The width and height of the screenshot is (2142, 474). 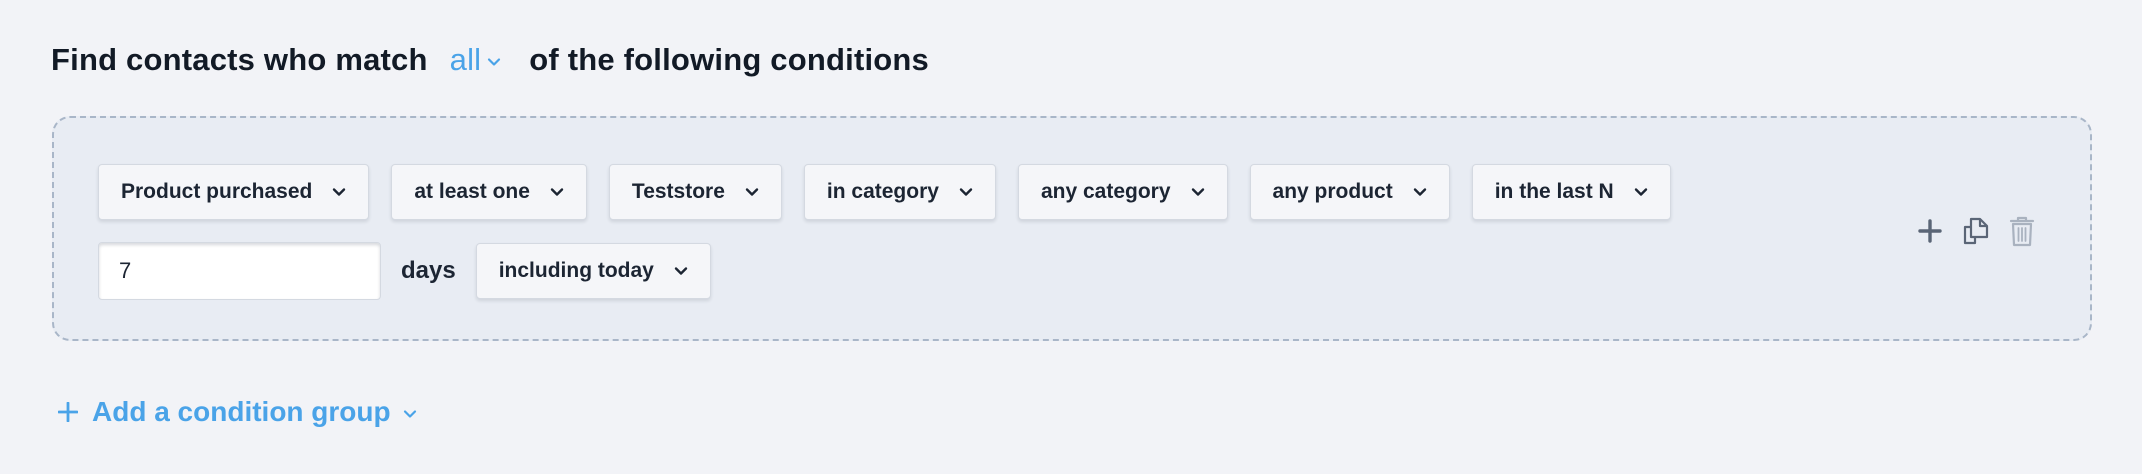 I want to click on header-prefix: Find contacts who match, so click(x=239, y=59).